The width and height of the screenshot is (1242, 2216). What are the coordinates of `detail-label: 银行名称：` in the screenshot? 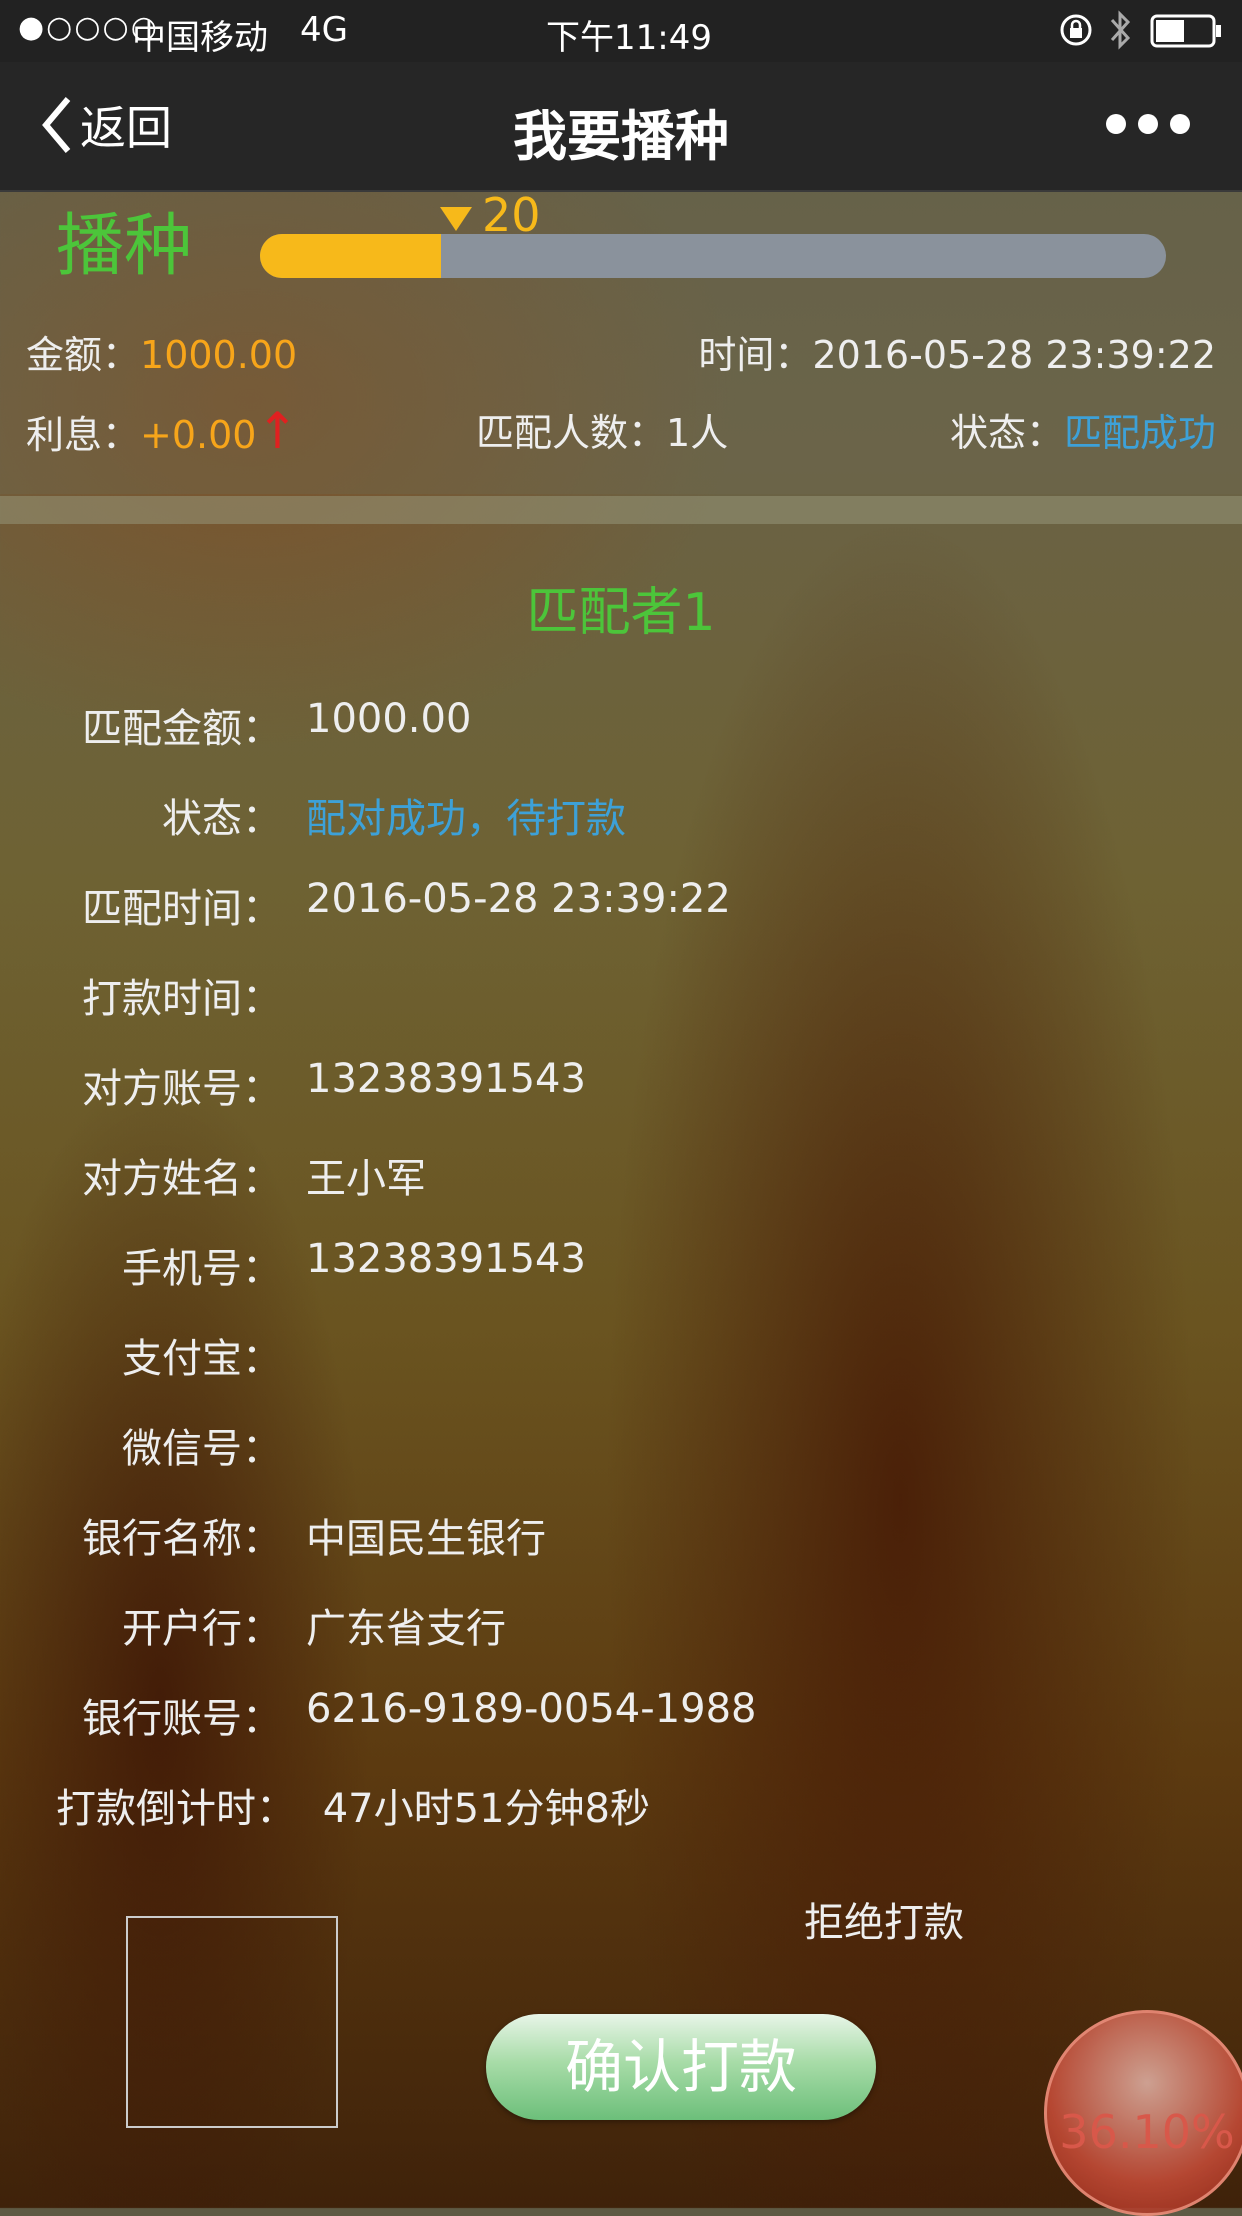 It's located at (182, 1539).